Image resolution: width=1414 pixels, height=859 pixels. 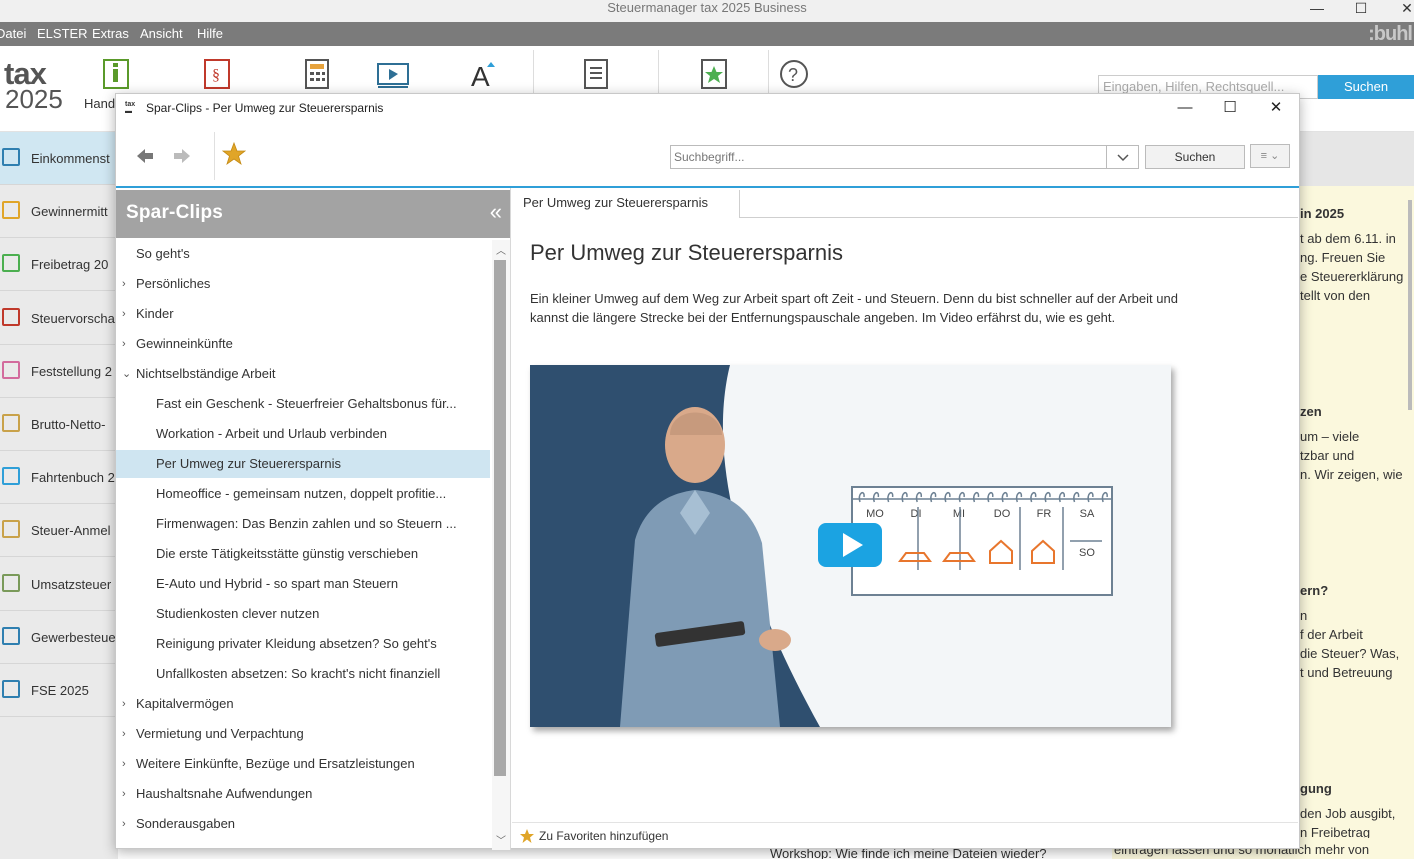 I want to click on left-nav-item: Einkommenst, so click(x=59, y=158).